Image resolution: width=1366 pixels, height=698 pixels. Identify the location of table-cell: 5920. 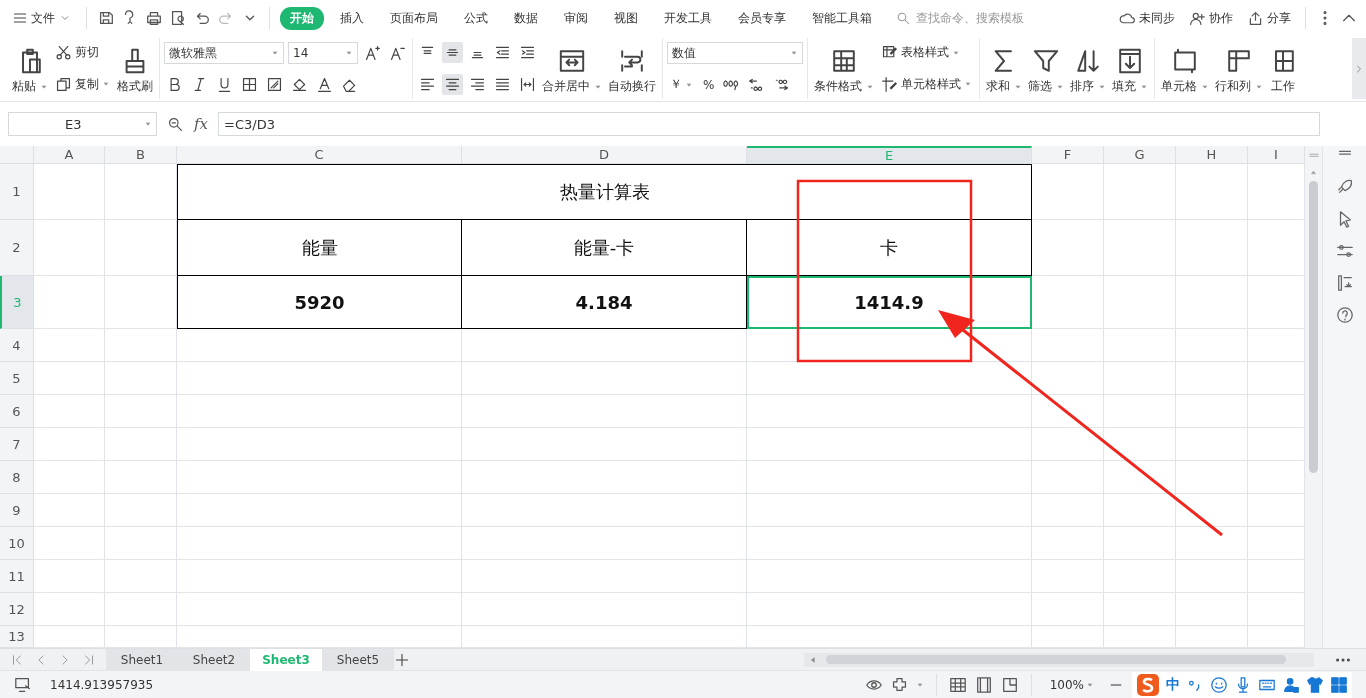
(319, 302).